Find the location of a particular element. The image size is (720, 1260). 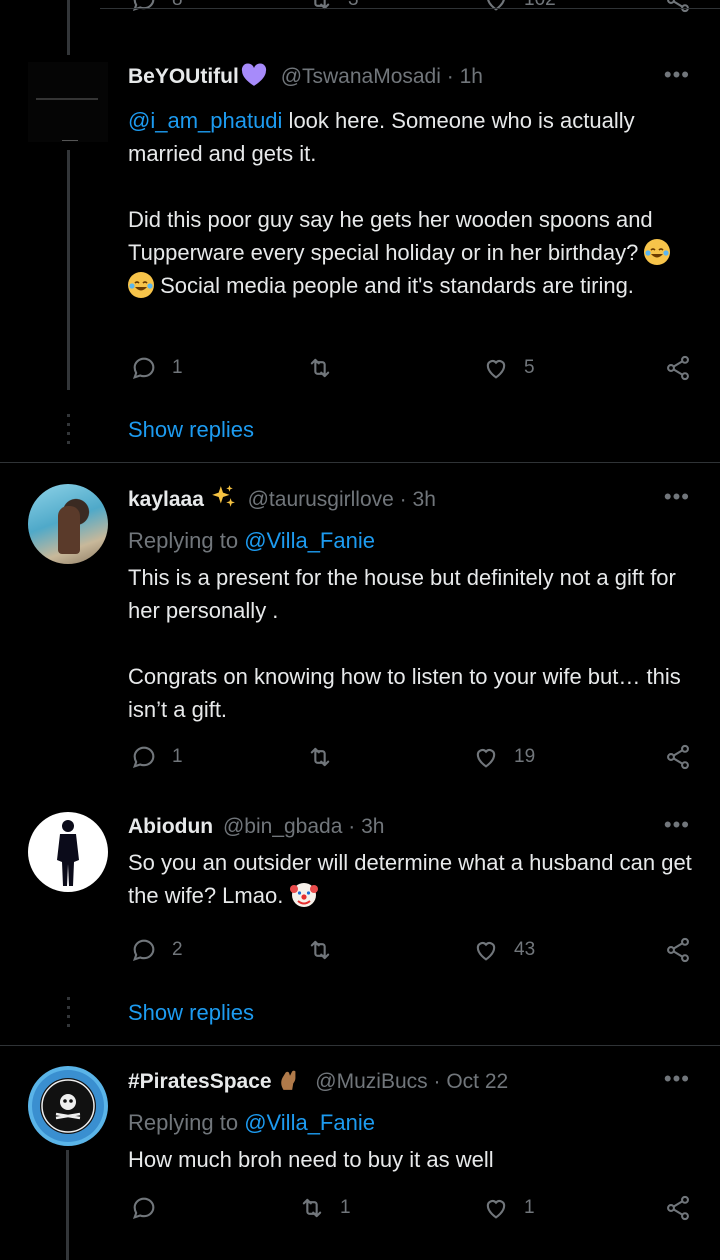

avatar-underline is located at coordinates (70, 140).